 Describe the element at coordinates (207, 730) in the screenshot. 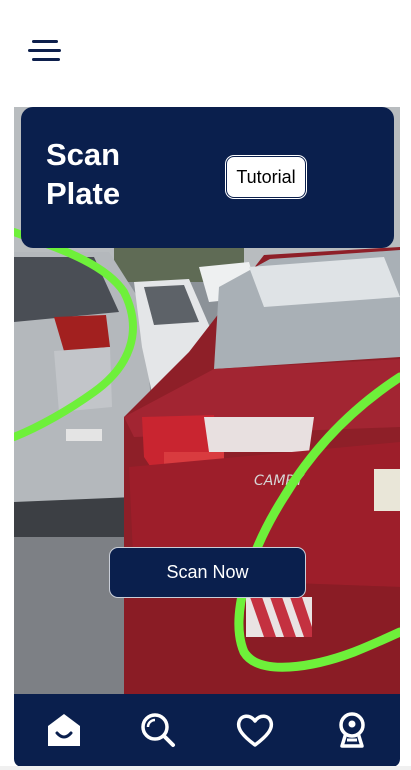

I see `bottom-navigation` at that location.